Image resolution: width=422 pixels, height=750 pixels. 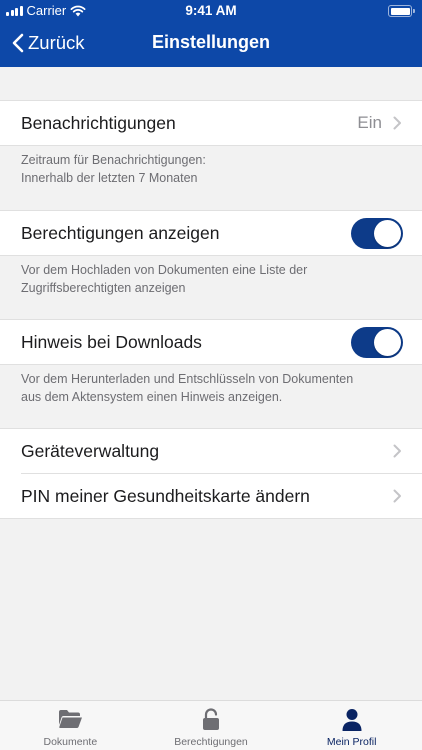 I want to click on tab-documents-label: Dokumente, so click(x=70, y=742).